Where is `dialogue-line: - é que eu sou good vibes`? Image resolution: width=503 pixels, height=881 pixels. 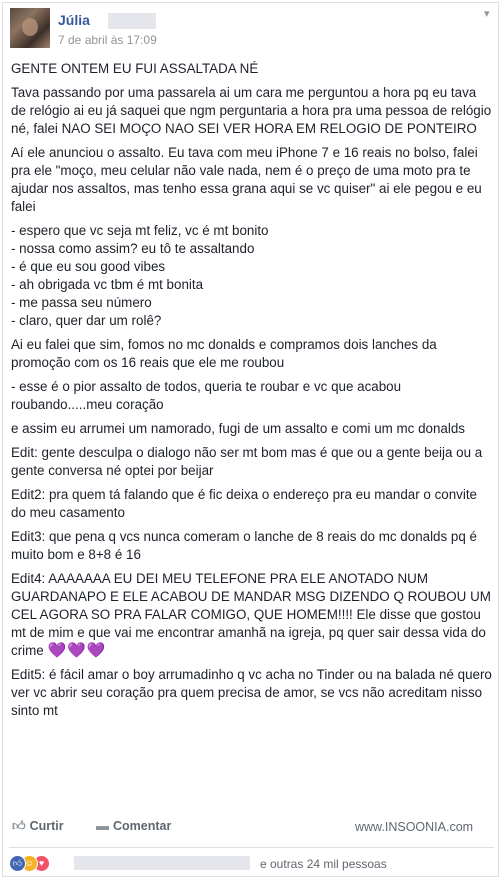 dialogue-line: - é que eu sou good vibes is located at coordinates (88, 266).